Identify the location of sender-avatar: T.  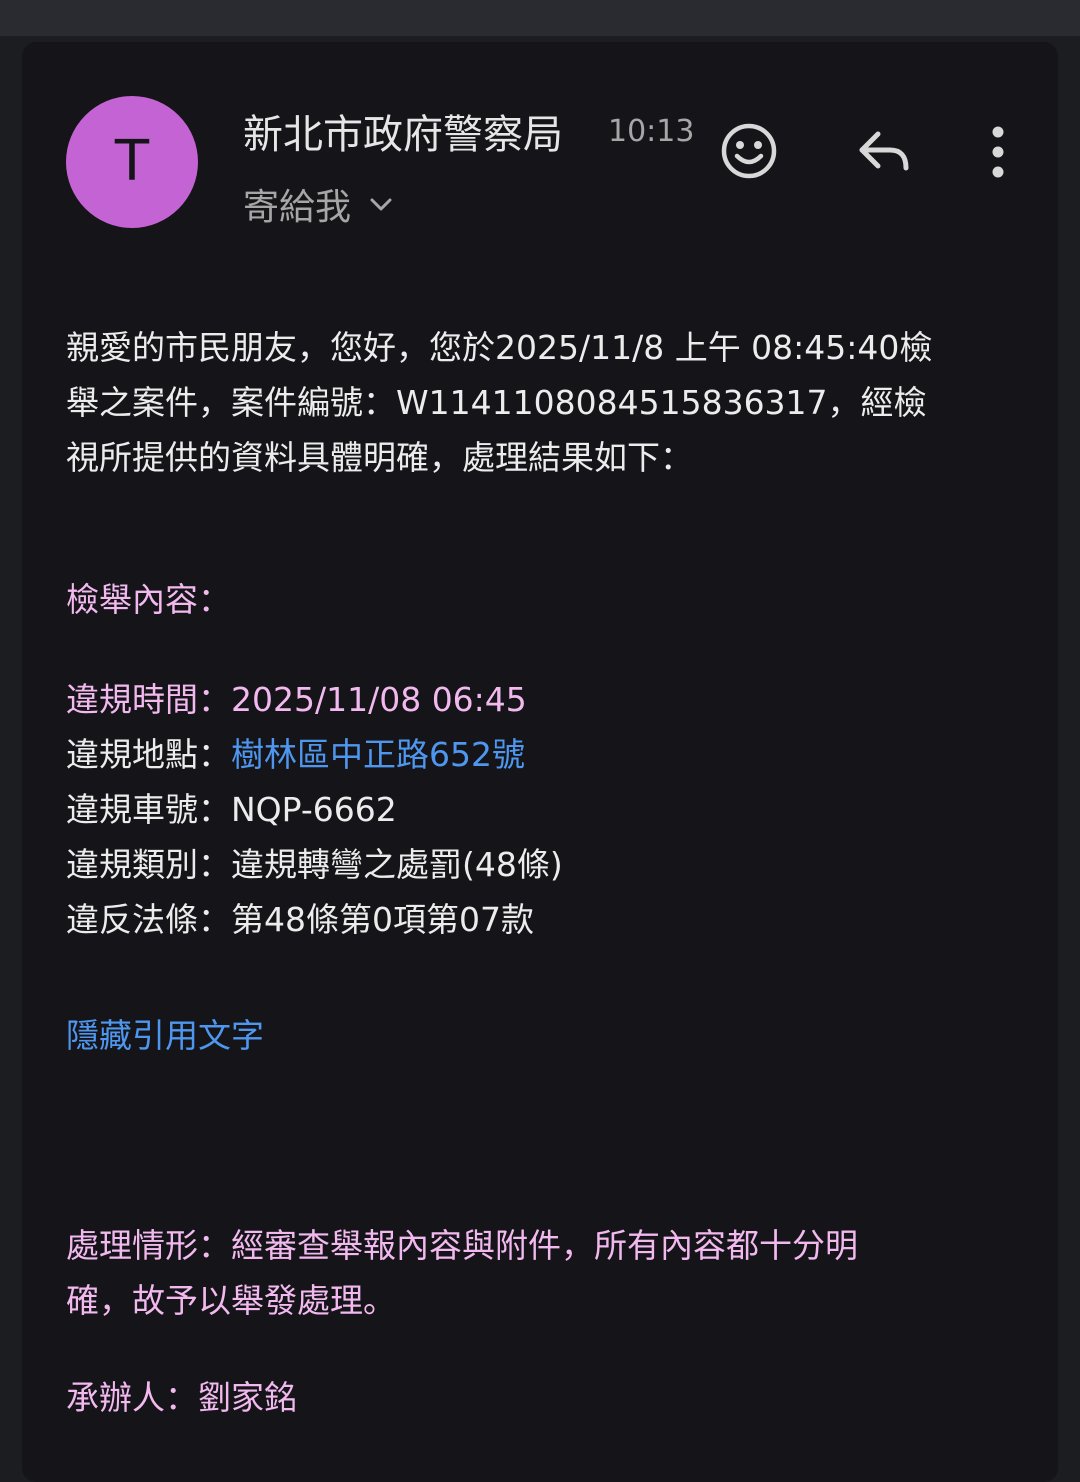
(132, 162).